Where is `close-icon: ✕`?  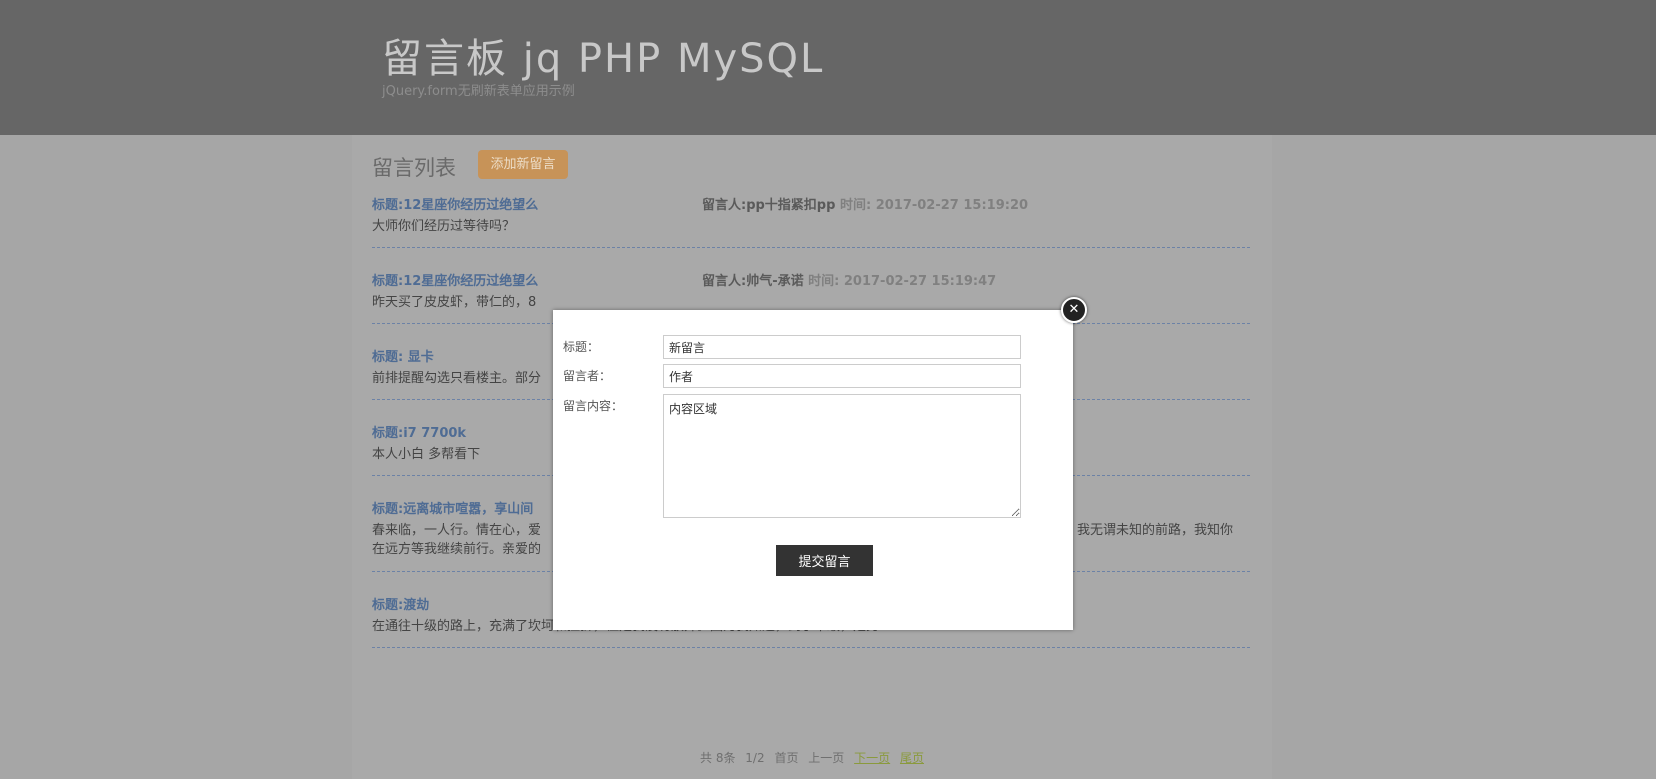 close-icon: ✕ is located at coordinates (1074, 310).